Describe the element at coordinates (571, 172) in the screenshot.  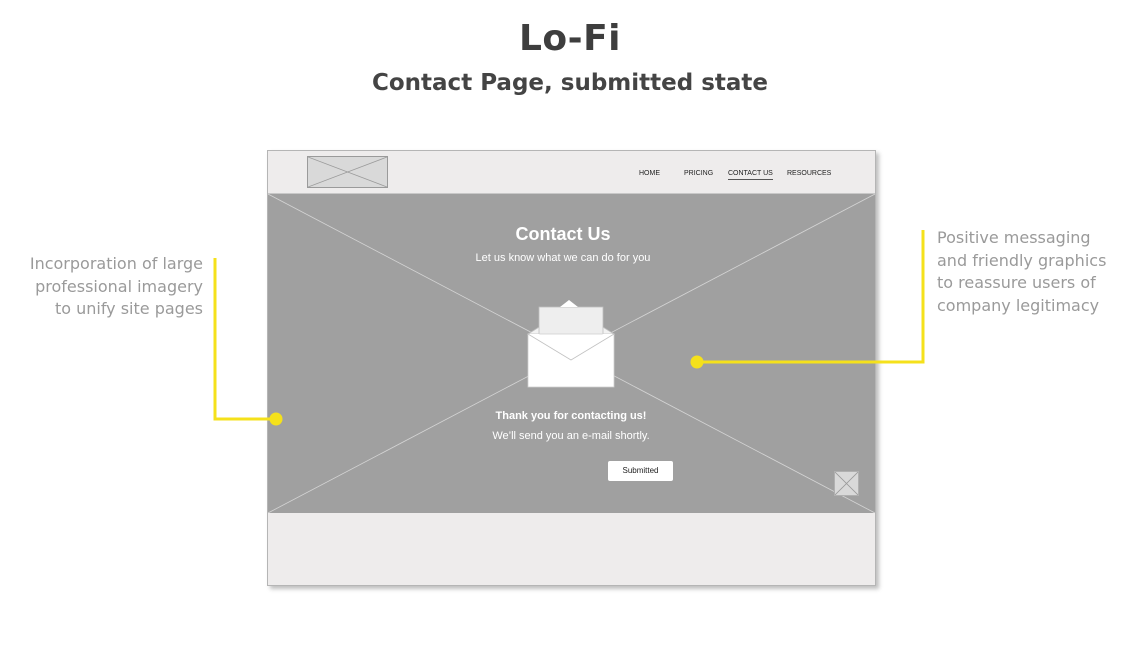
I see `navigation-bar: HOME PRICING CONTACT US RESOURCES` at that location.